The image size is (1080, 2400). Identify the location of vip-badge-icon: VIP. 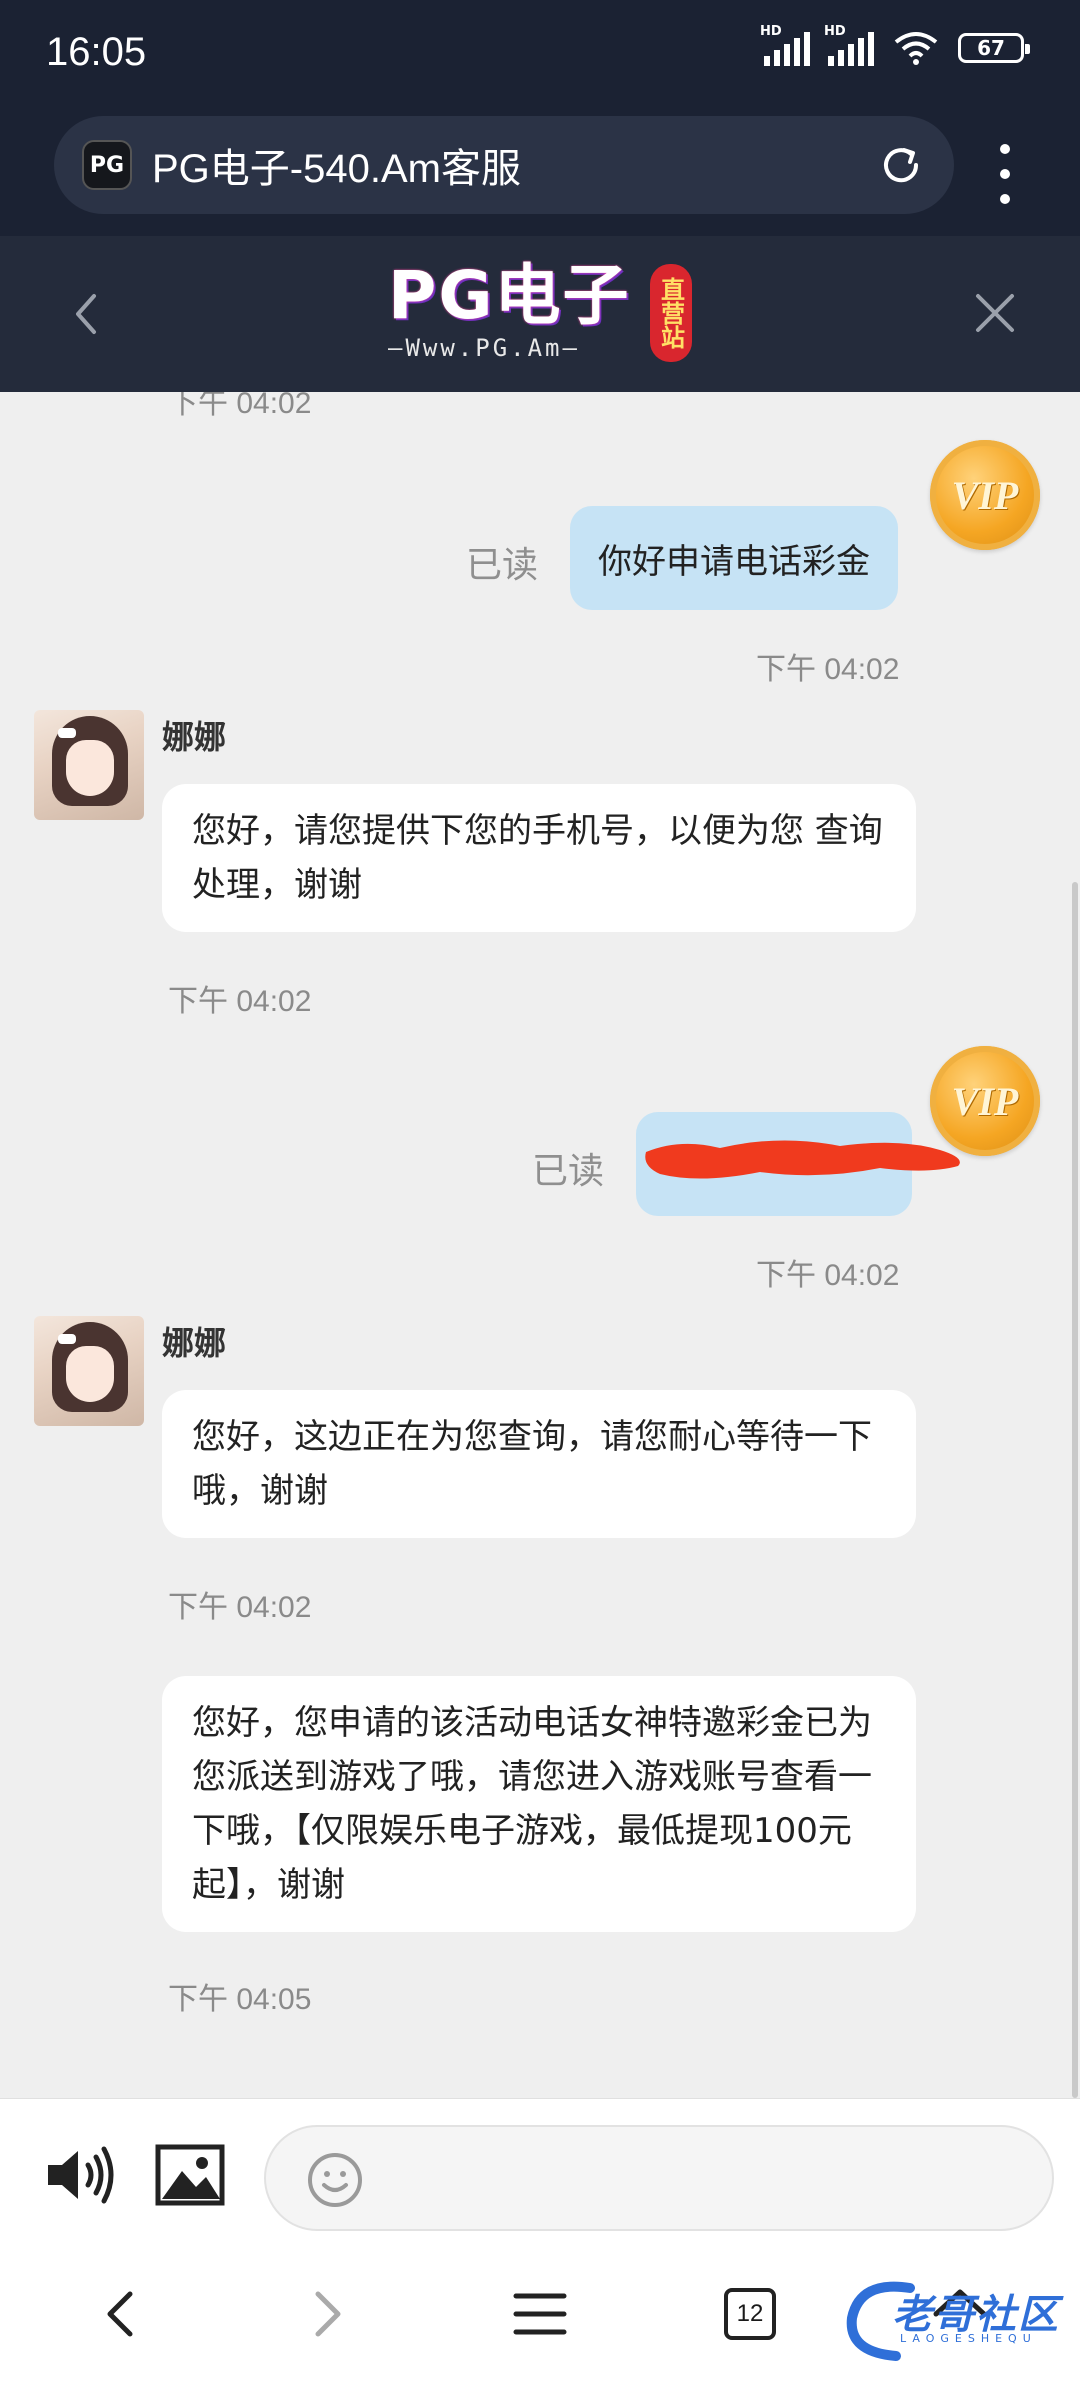
(985, 495).